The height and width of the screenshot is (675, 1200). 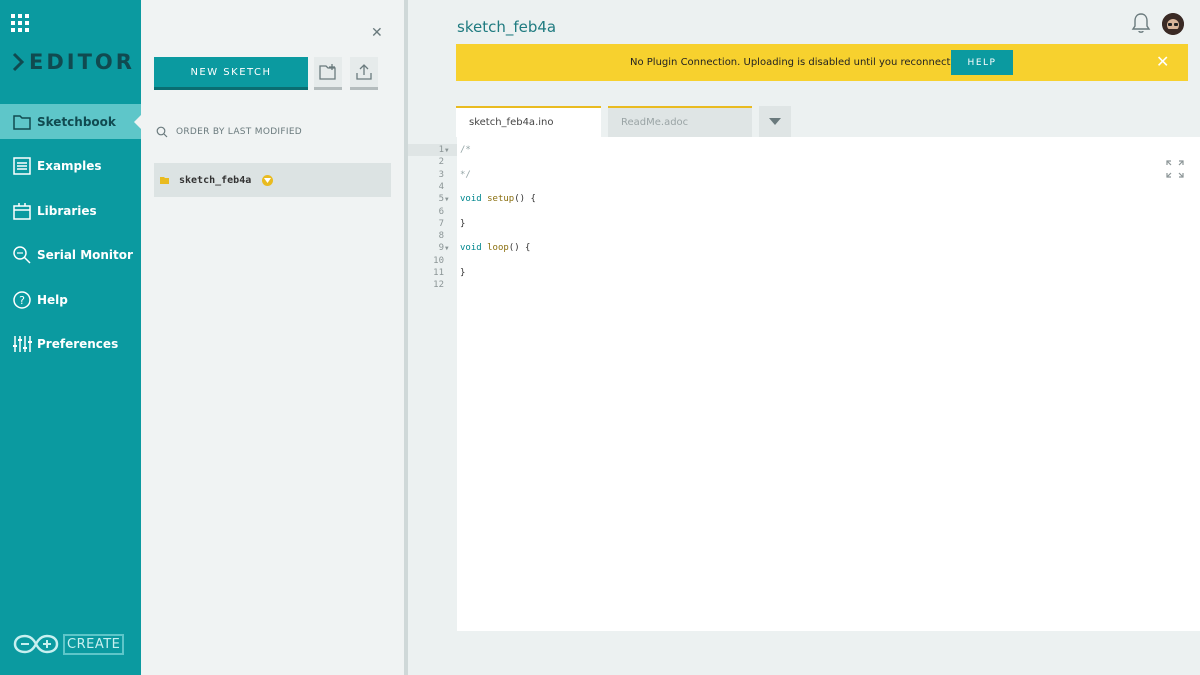 What do you see at coordinates (465, 174) in the screenshot?
I see `code-text: */` at bounding box center [465, 174].